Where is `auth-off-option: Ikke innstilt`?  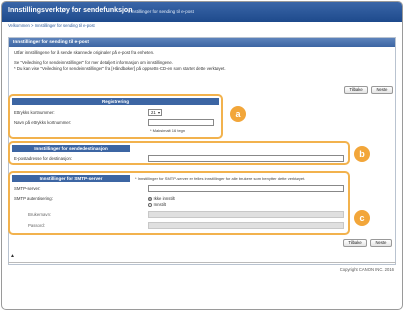 auth-off-option: Ikke innstilt is located at coordinates (161, 198).